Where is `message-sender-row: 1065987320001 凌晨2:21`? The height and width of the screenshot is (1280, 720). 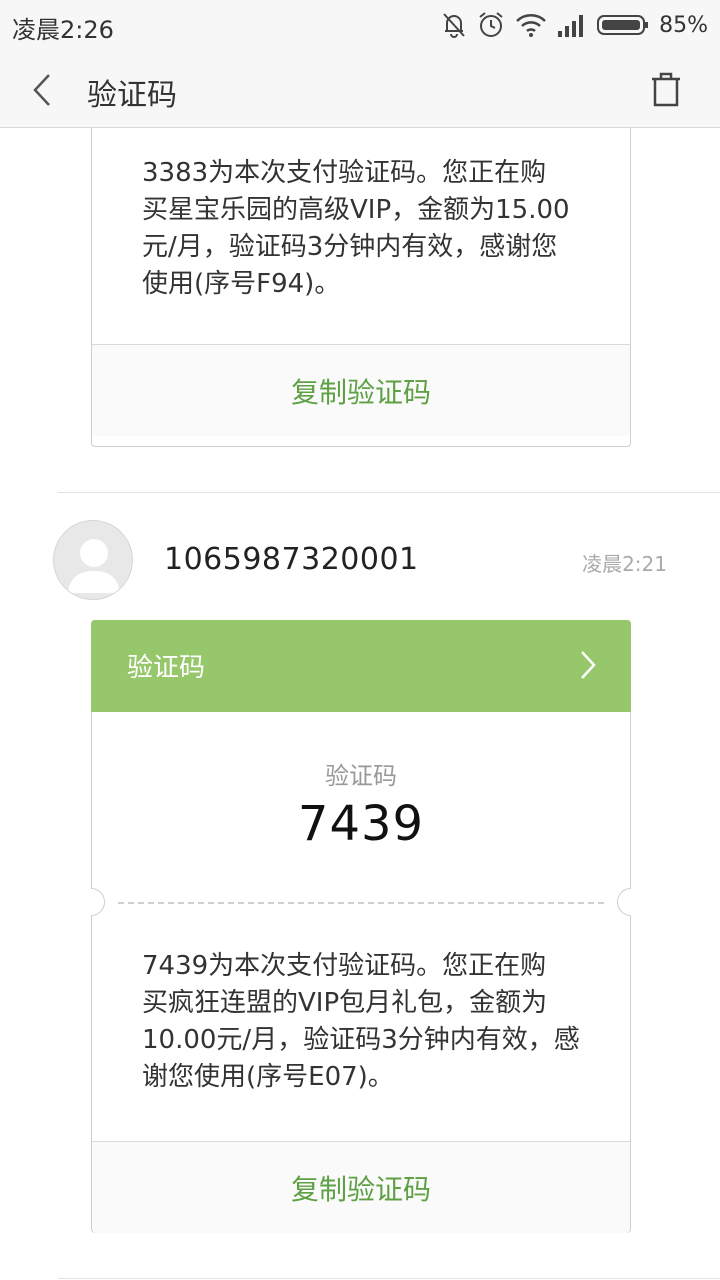 message-sender-row: 1065987320001 凌晨2:21 is located at coordinates (360, 565).